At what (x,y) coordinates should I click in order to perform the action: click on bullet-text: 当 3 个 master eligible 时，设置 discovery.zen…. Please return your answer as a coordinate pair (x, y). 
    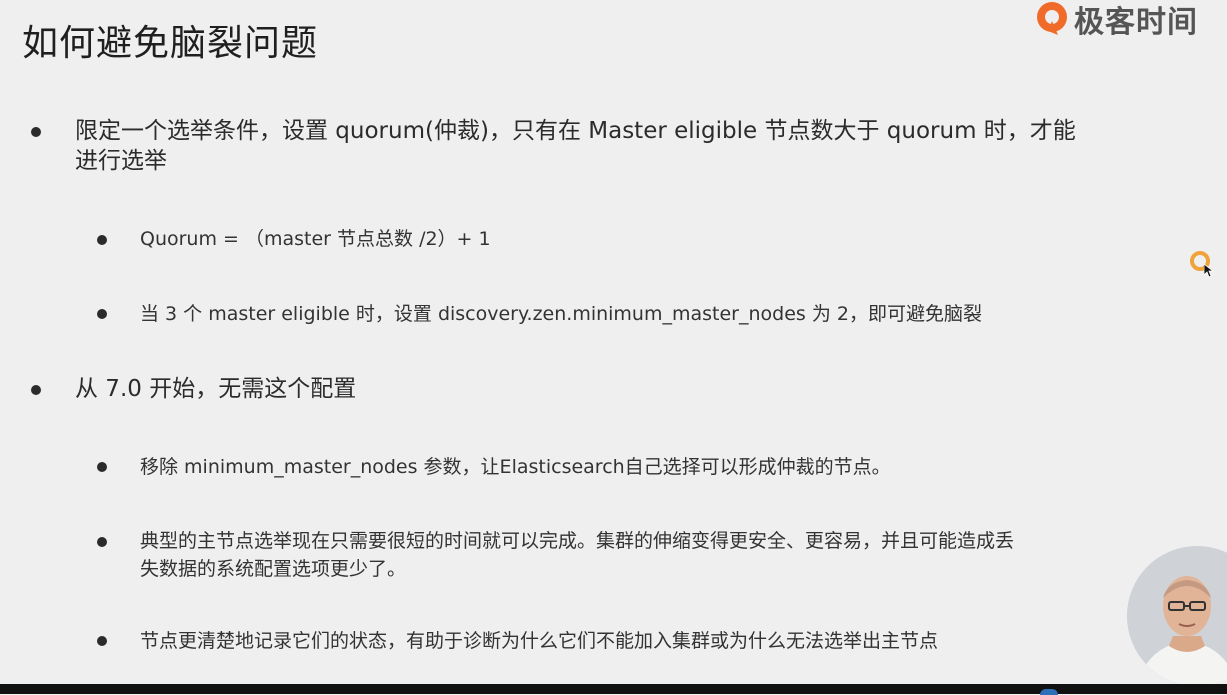
    Looking at the image, I should click on (561, 314).